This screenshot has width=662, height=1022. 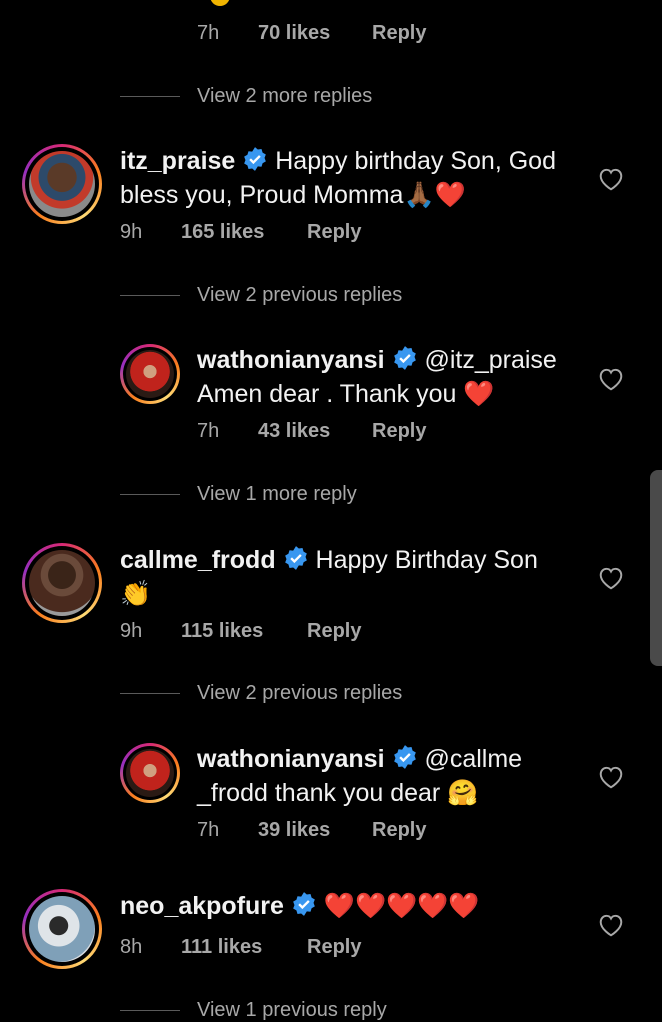 I want to click on comment-body: neo_akpofure ❤️❤️❤️❤️❤️, so click(x=350, y=908).